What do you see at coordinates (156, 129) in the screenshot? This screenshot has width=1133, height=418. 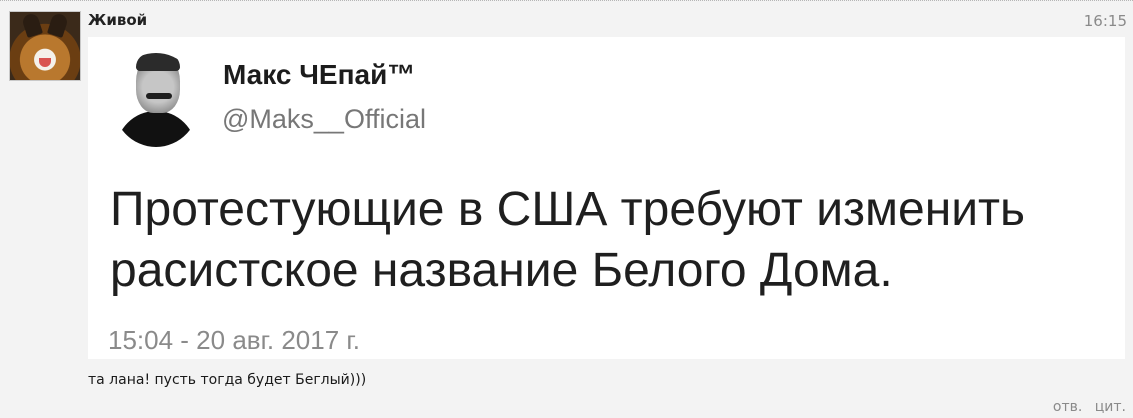 I see `avatar-body-shape` at bounding box center [156, 129].